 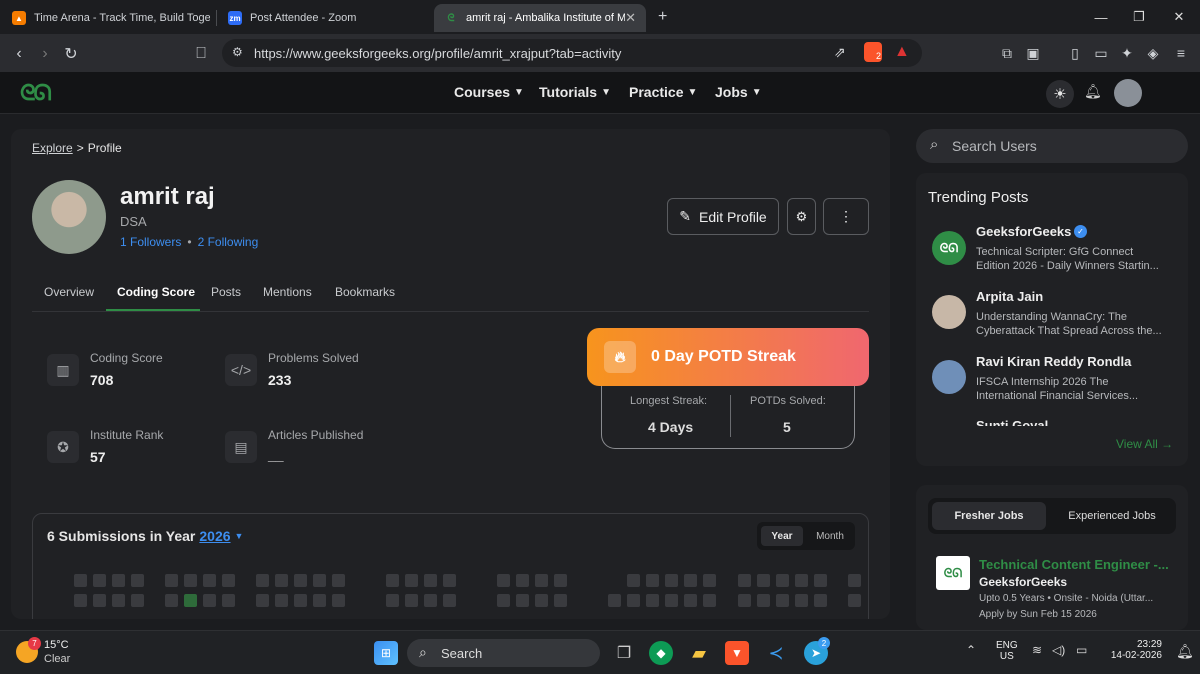 I want to click on author-avatar, so click(x=949, y=377).